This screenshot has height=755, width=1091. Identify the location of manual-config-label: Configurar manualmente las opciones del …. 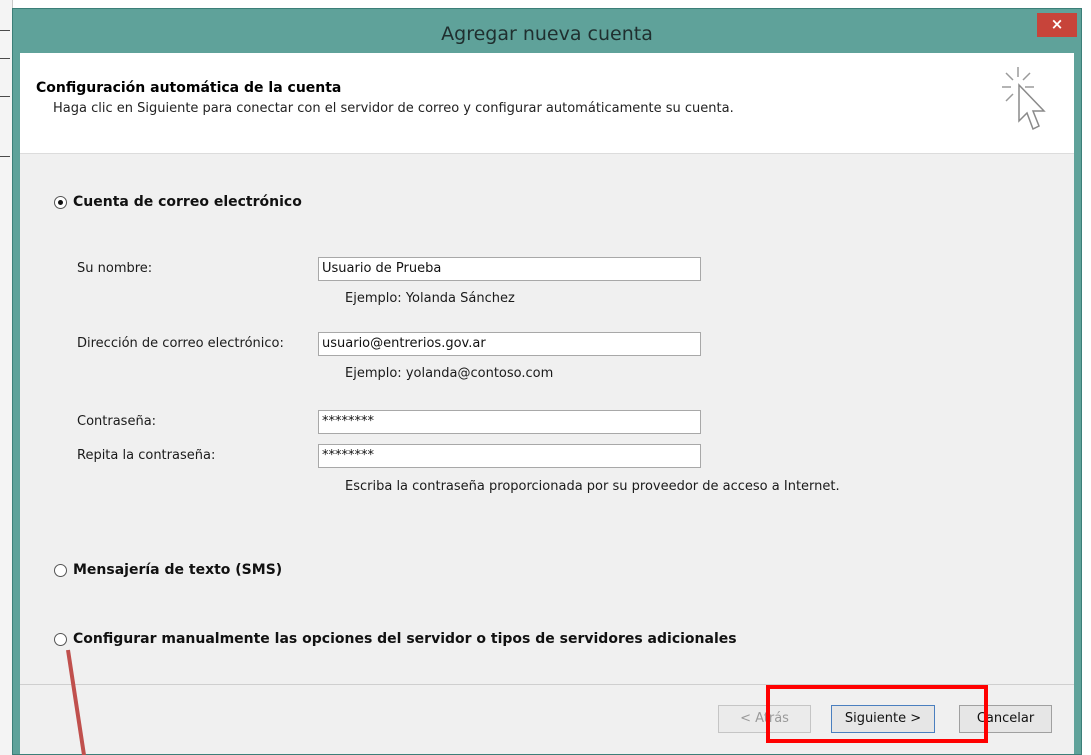
(405, 639).